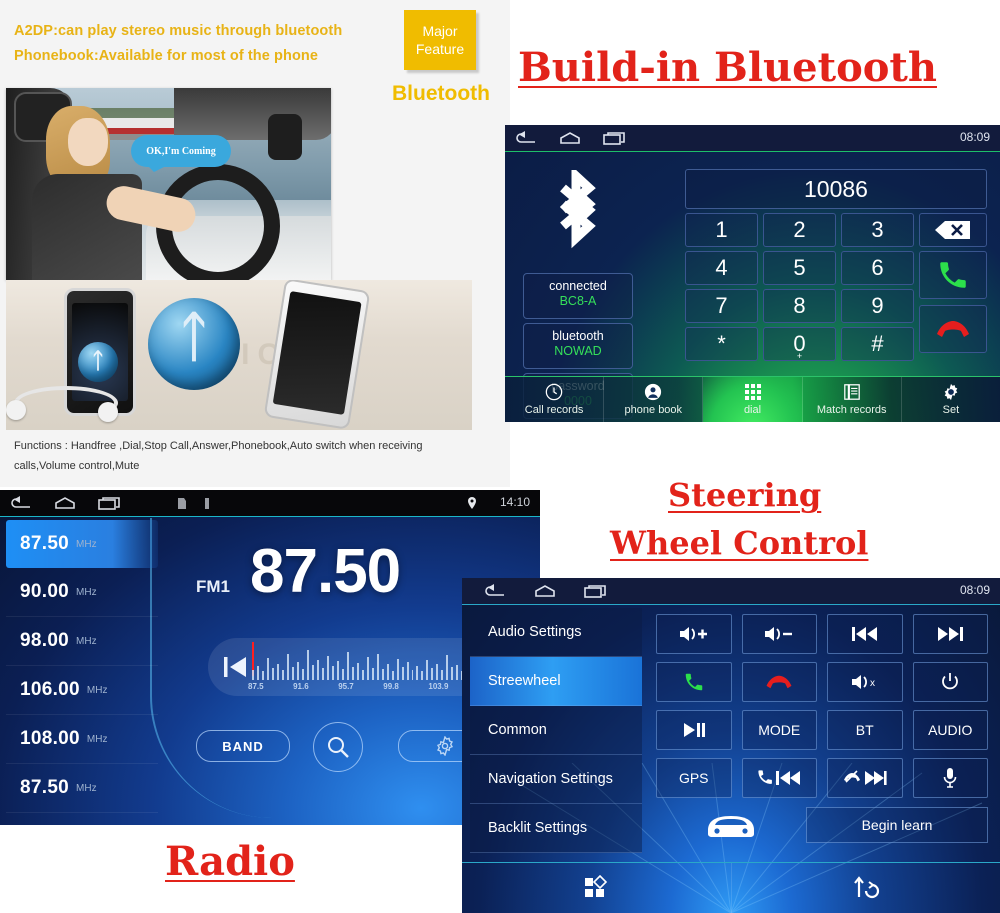 Image resolution: width=1000 pixels, height=913 pixels. What do you see at coordinates (556, 681) in the screenshot?
I see `menu-item-streewheel: Streewheel` at bounding box center [556, 681].